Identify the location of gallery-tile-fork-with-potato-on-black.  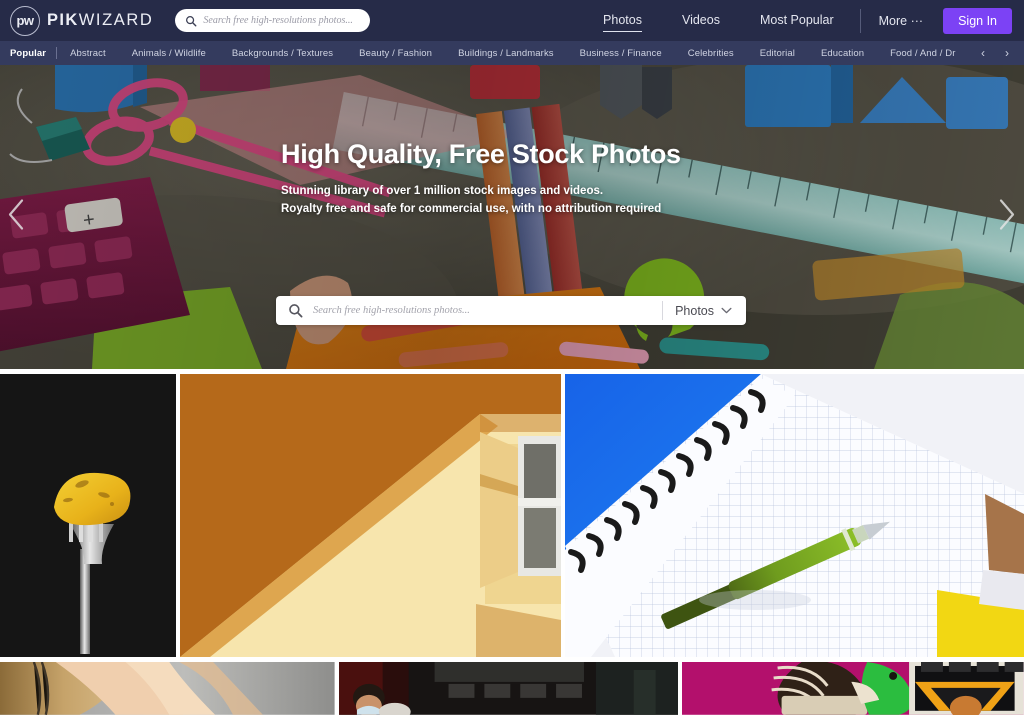
(88, 515).